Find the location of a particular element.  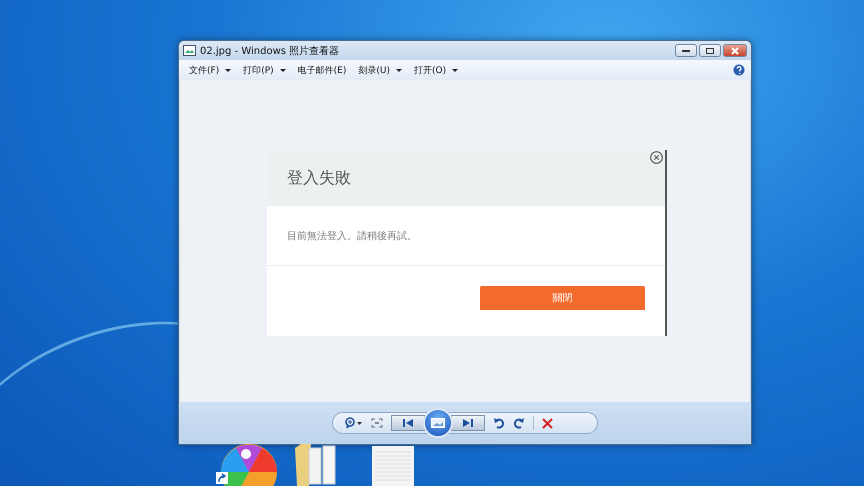

minimize-button is located at coordinates (686, 50).